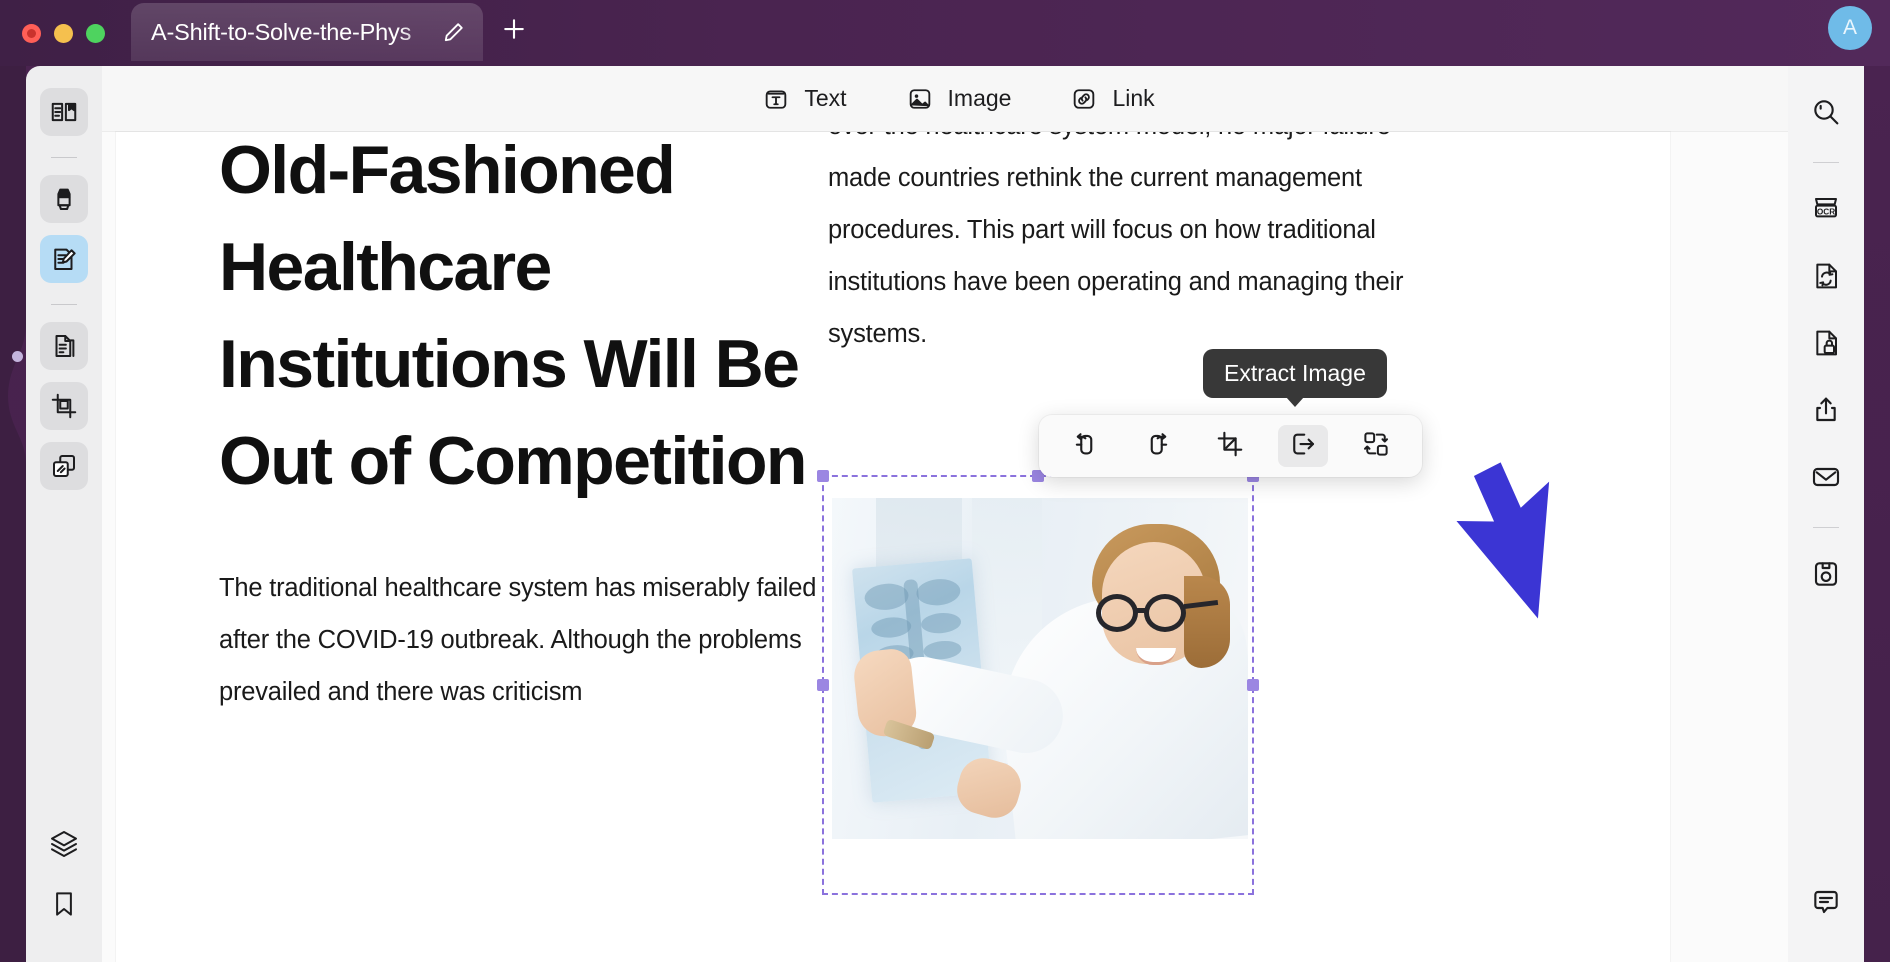 The height and width of the screenshot is (962, 1890). What do you see at coordinates (979, 98) in the screenshot?
I see `tab-image-label: Image` at bounding box center [979, 98].